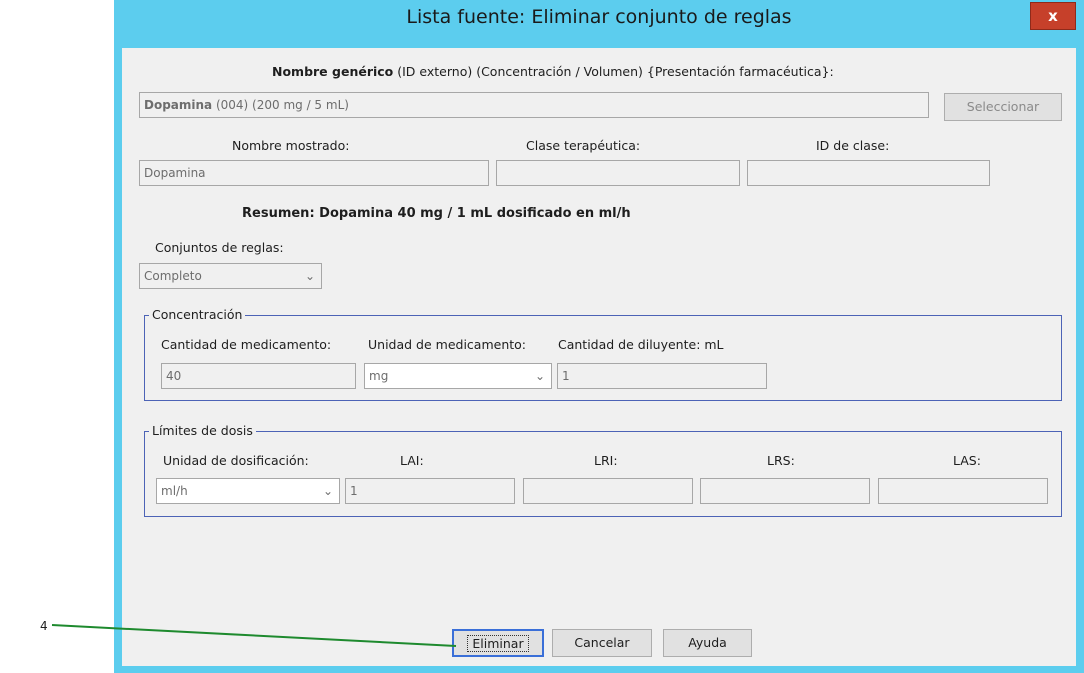  I want to click on las-field, so click(963, 491).